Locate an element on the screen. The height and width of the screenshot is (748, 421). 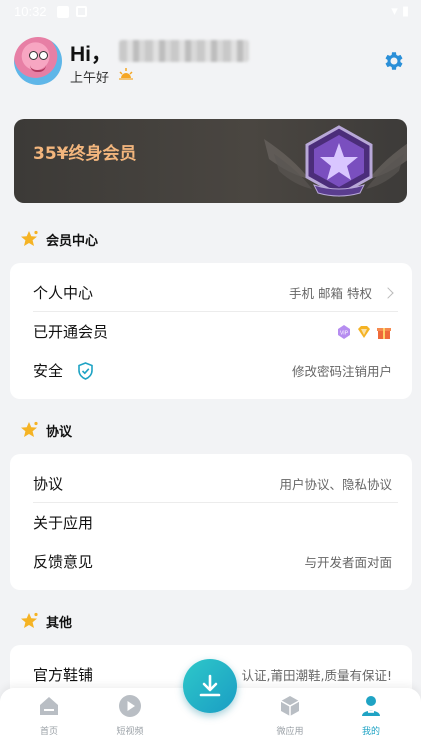
row-label: 协议 is located at coordinates (48, 484).